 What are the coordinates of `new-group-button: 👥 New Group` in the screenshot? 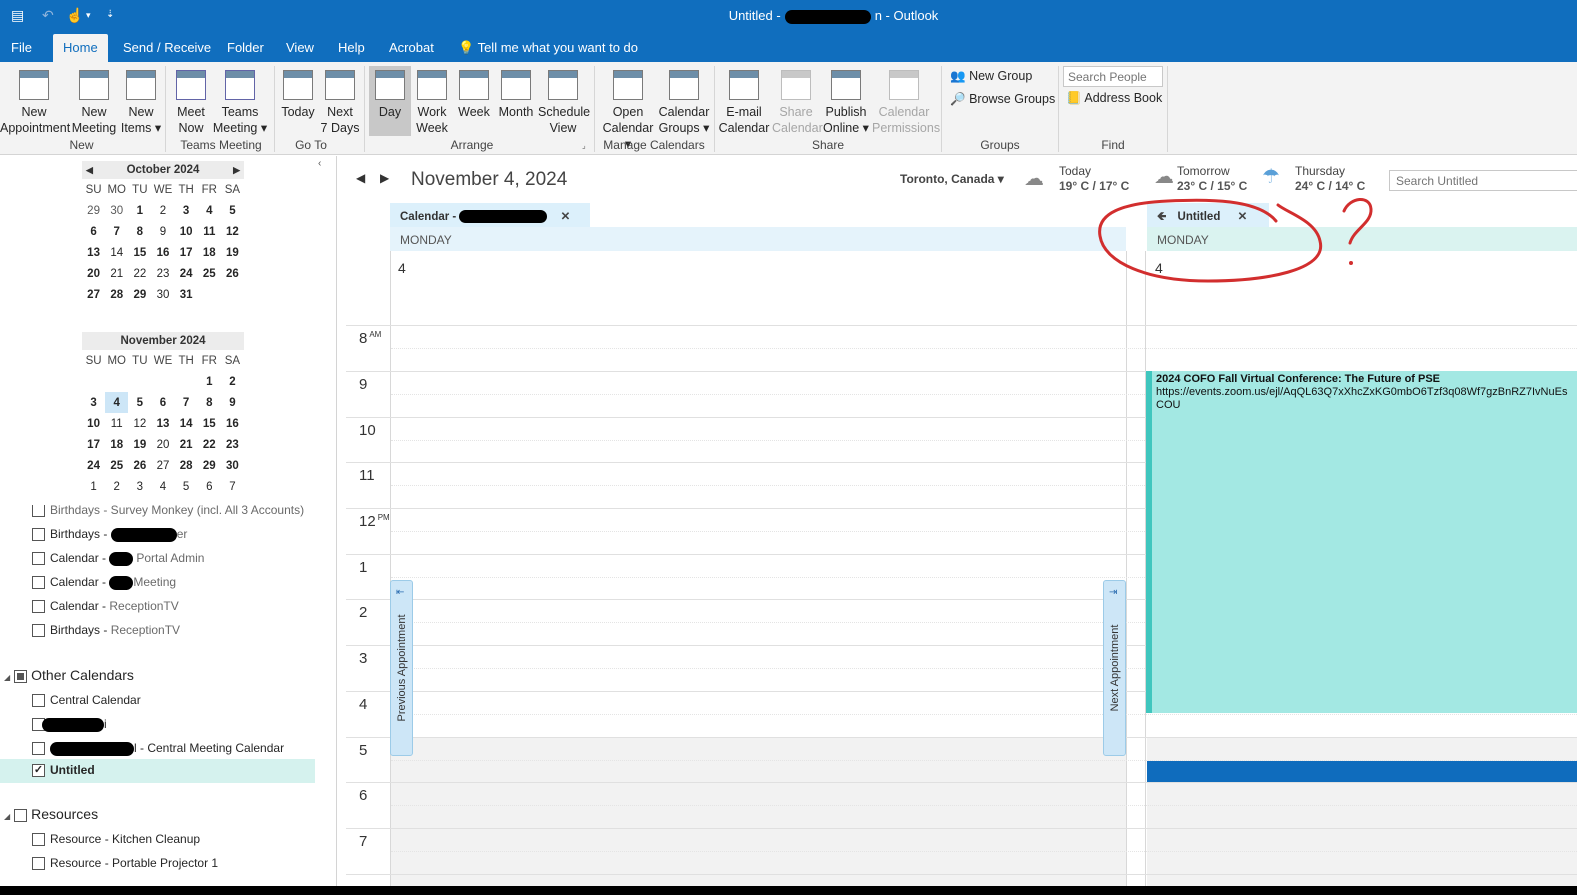 It's located at (991, 76).